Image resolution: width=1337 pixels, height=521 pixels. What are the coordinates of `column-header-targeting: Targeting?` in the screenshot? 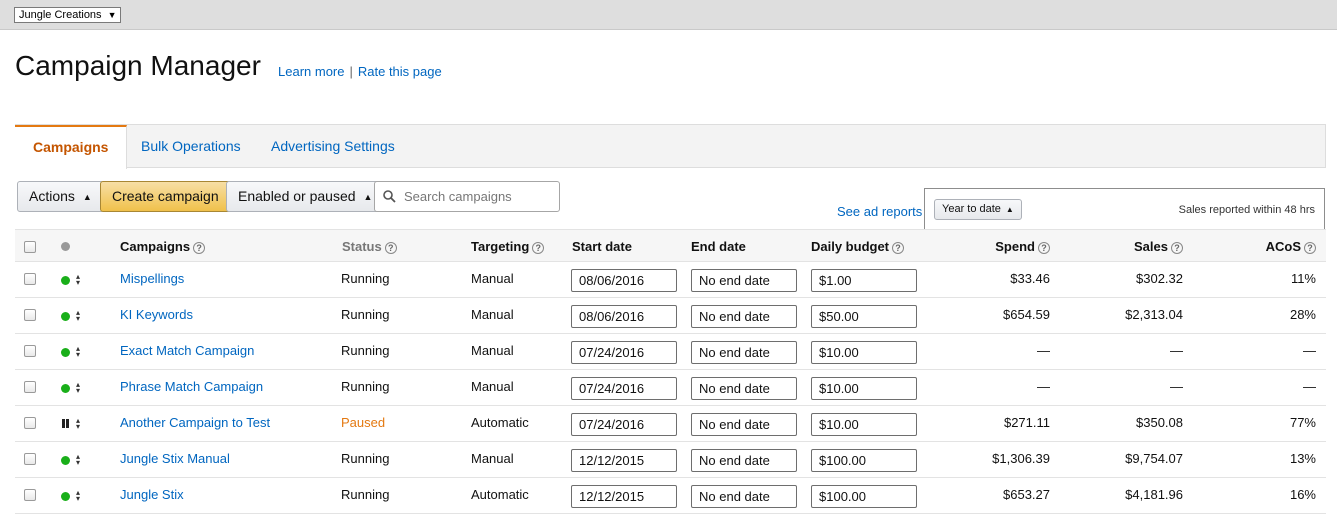 It's located at (508, 246).